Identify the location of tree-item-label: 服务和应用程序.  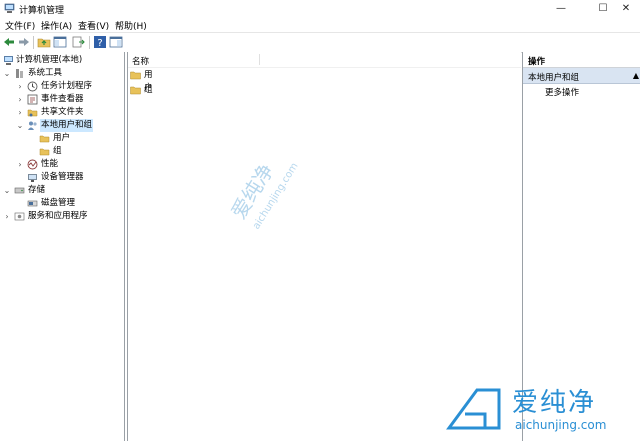
(58, 216).